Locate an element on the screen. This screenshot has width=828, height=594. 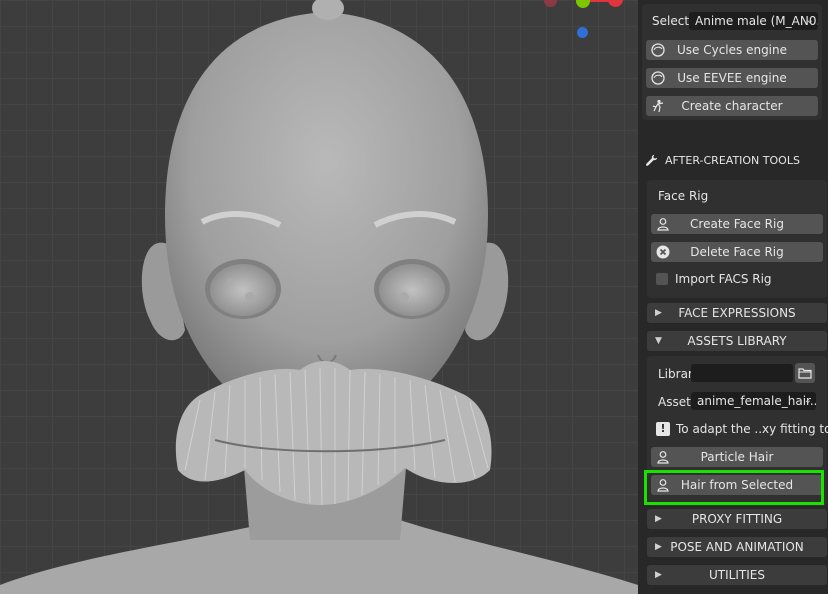
proxy-fitting-label: PROXY FITTING is located at coordinates (737, 519).